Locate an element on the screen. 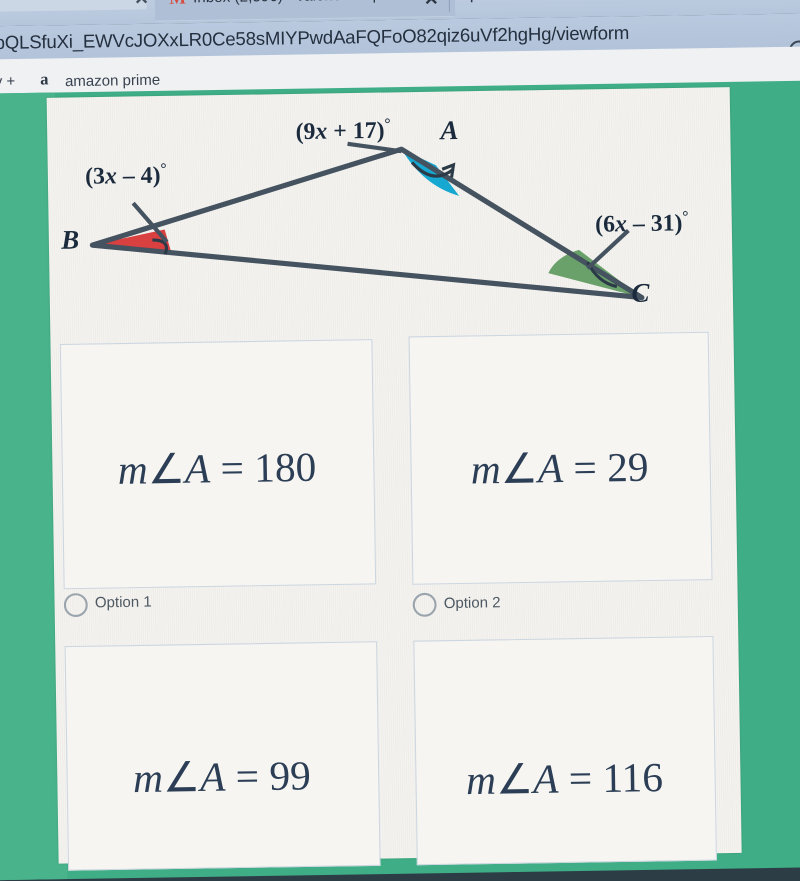 This screenshot has height=881, width=800. vertex-label-a: A is located at coordinates (449, 130).